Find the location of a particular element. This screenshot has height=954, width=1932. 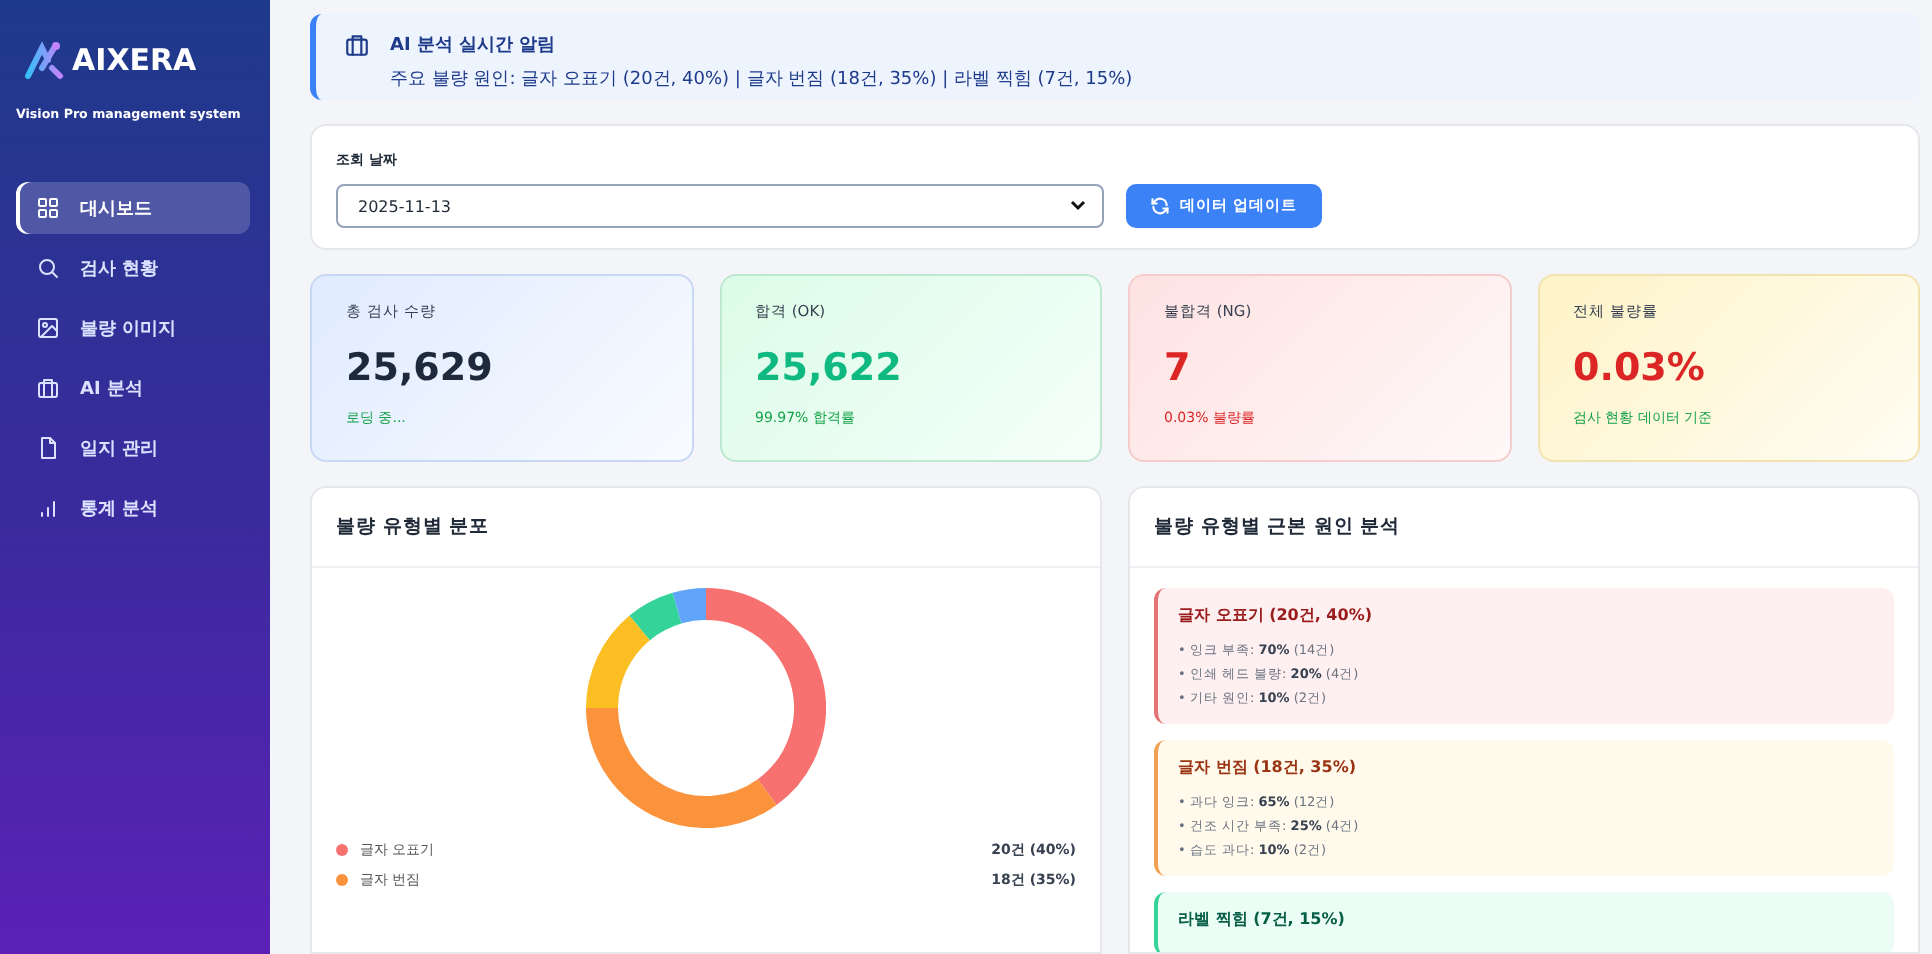

stat-value: 0.03% is located at coordinates (1640, 368).